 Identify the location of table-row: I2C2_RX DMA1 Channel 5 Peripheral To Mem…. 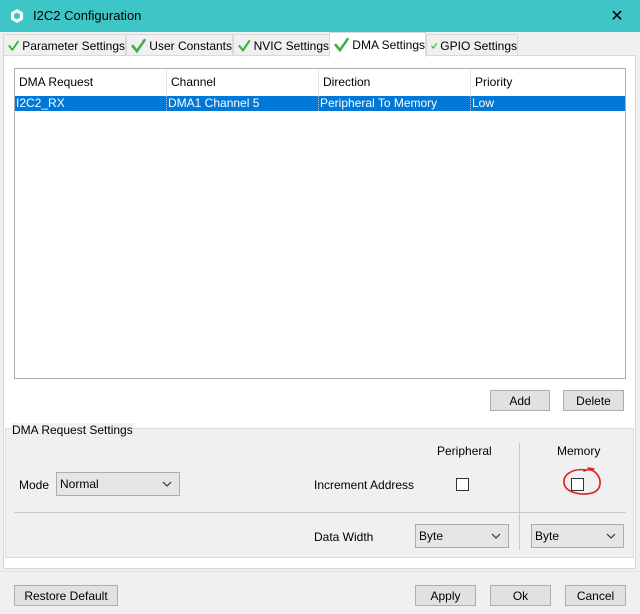
(320, 103).